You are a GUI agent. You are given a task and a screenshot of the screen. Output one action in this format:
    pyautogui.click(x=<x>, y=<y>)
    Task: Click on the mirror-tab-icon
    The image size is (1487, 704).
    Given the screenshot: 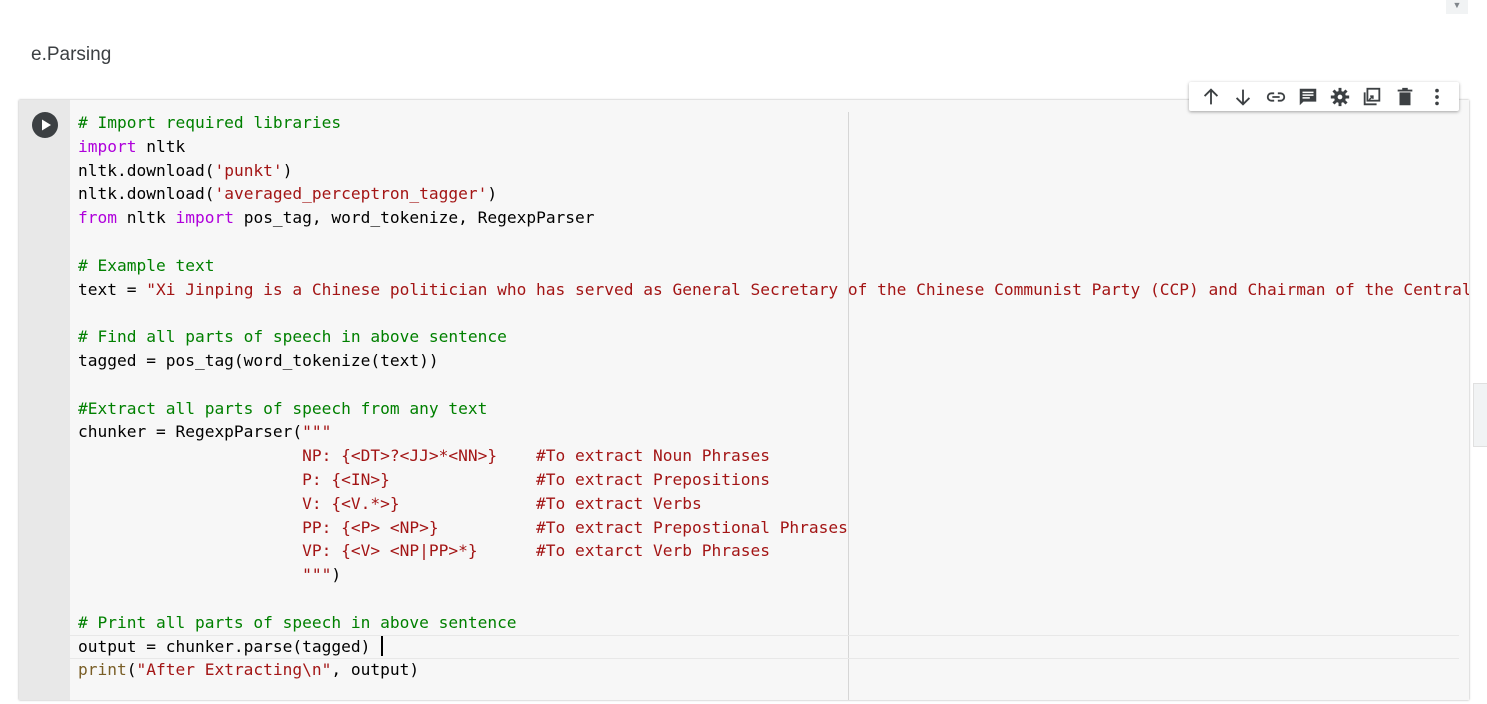 What is the action you would take?
    pyautogui.click(x=1372, y=96)
    